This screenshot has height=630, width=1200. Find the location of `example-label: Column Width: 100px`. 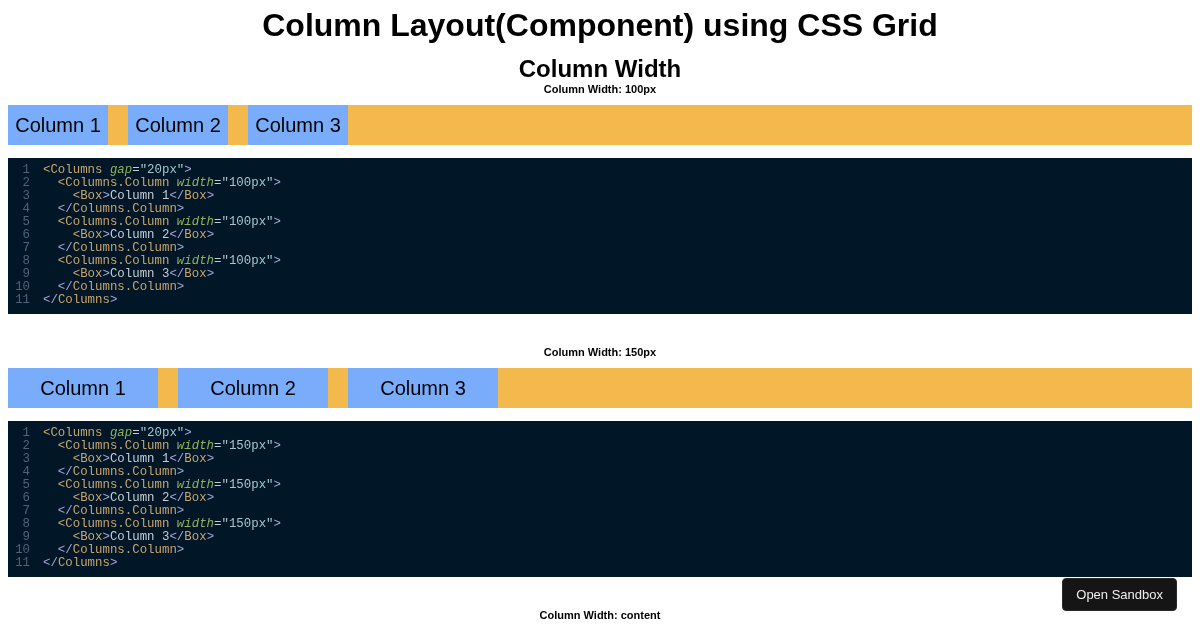

example-label: Column Width: 100px is located at coordinates (600, 89).